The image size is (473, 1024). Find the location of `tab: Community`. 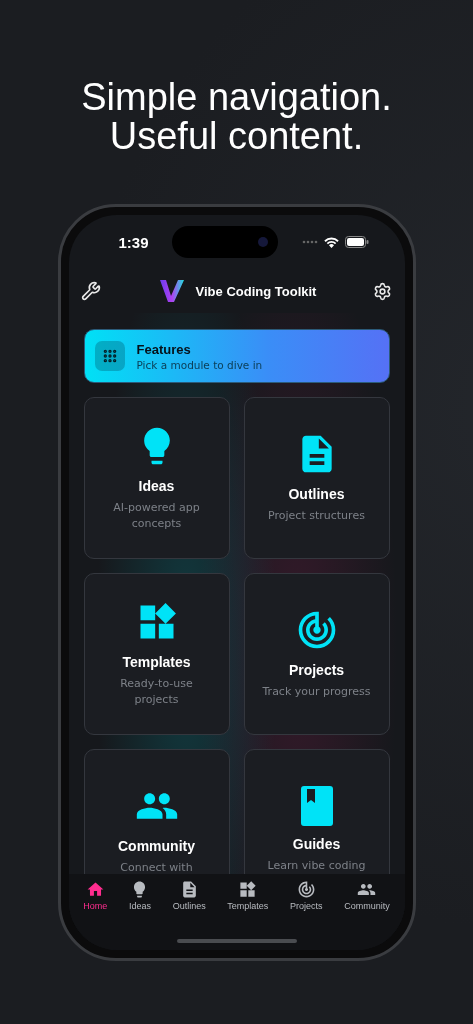

tab: Community is located at coordinates (367, 899).